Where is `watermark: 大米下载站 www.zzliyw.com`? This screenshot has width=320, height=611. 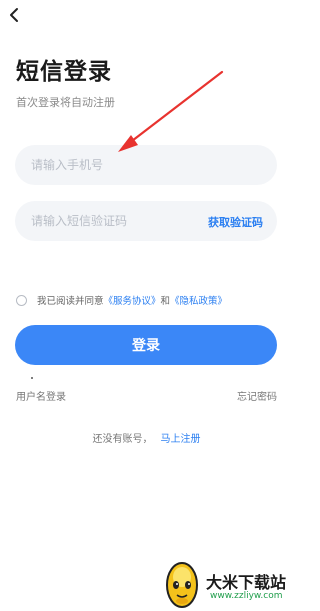
watermark: 大米下载站 www.zzliyw.com is located at coordinates (227, 583).